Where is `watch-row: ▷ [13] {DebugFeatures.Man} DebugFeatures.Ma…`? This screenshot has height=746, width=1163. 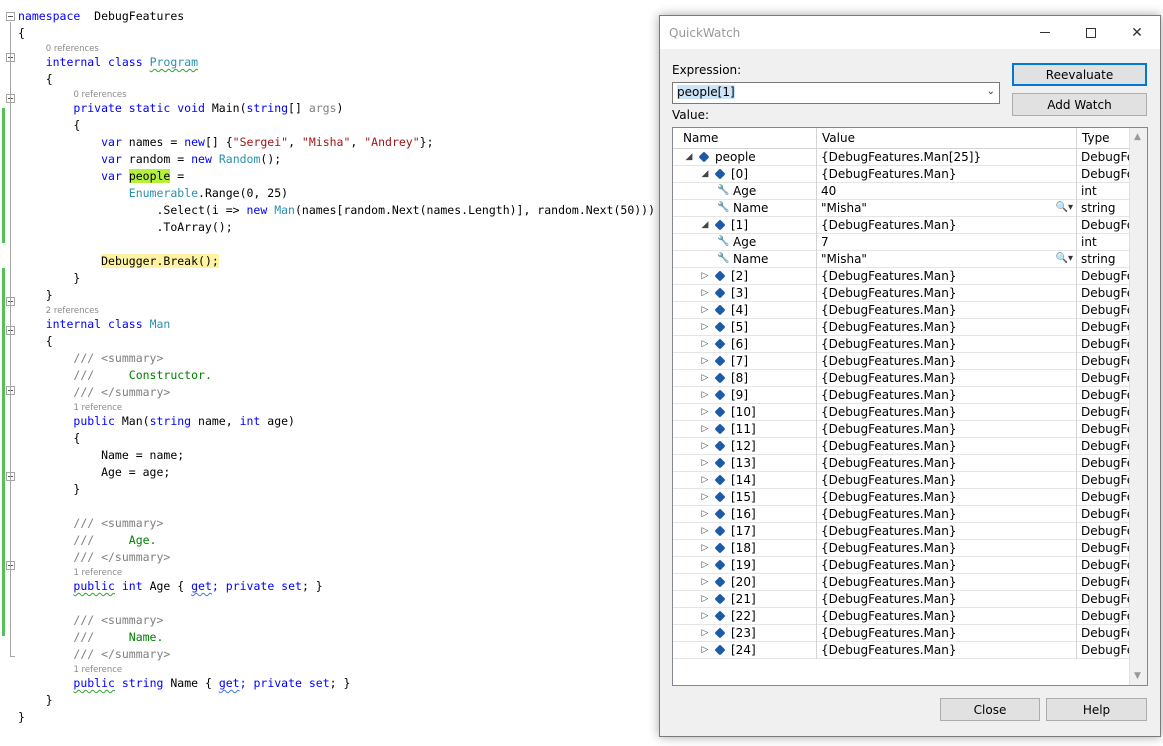 watch-row: ▷ [13] {DebugFeatures.Man} DebugFeatures.Ma… is located at coordinates (901, 463).